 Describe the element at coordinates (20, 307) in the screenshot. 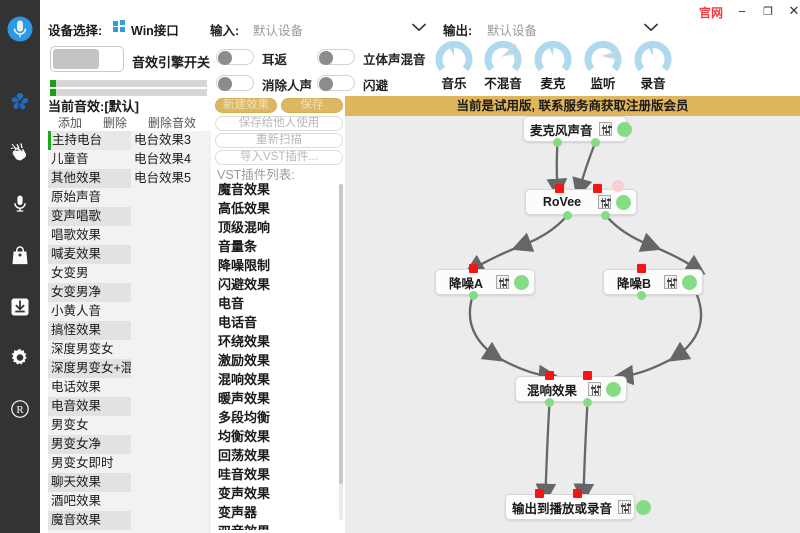

I see `download-icon` at that location.